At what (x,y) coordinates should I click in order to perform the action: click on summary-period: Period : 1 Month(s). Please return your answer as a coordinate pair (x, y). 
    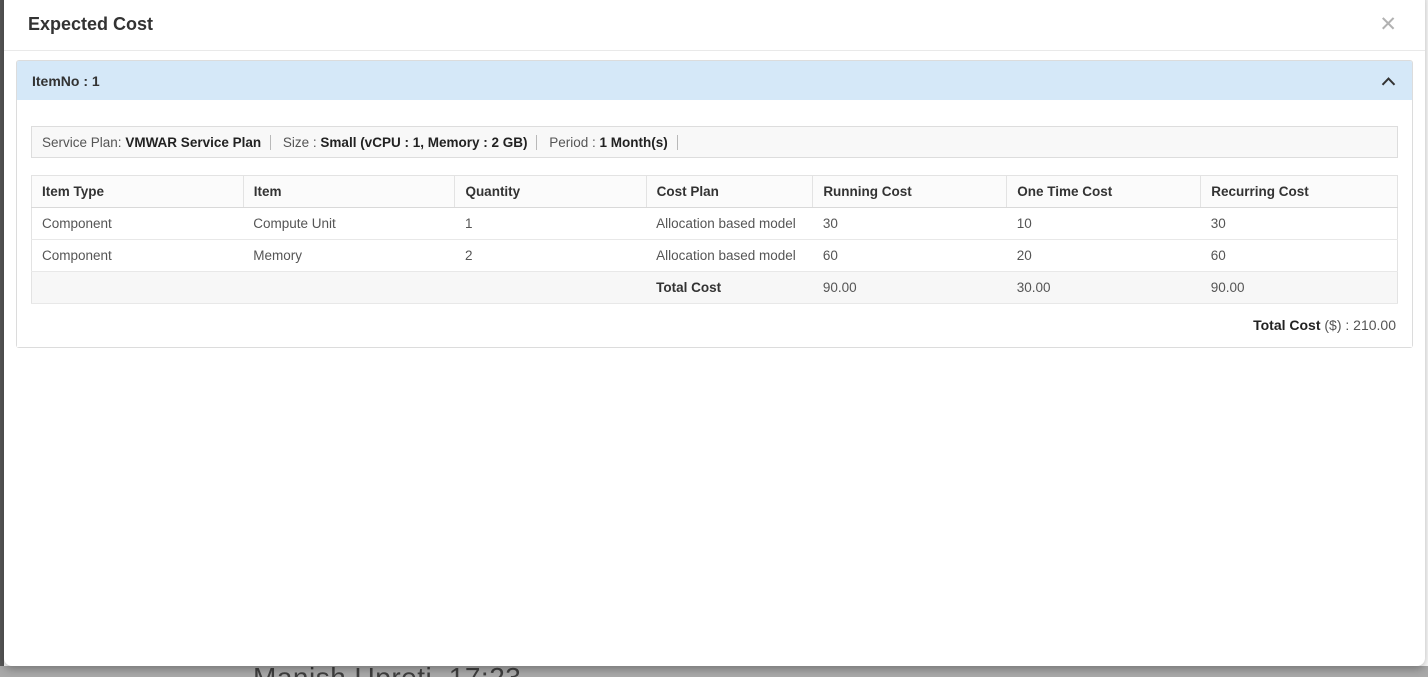
    Looking at the image, I should click on (613, 142).